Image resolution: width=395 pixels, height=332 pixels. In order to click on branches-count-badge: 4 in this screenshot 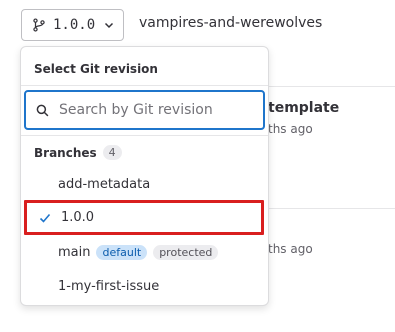, I will do `click(112, 152)`.